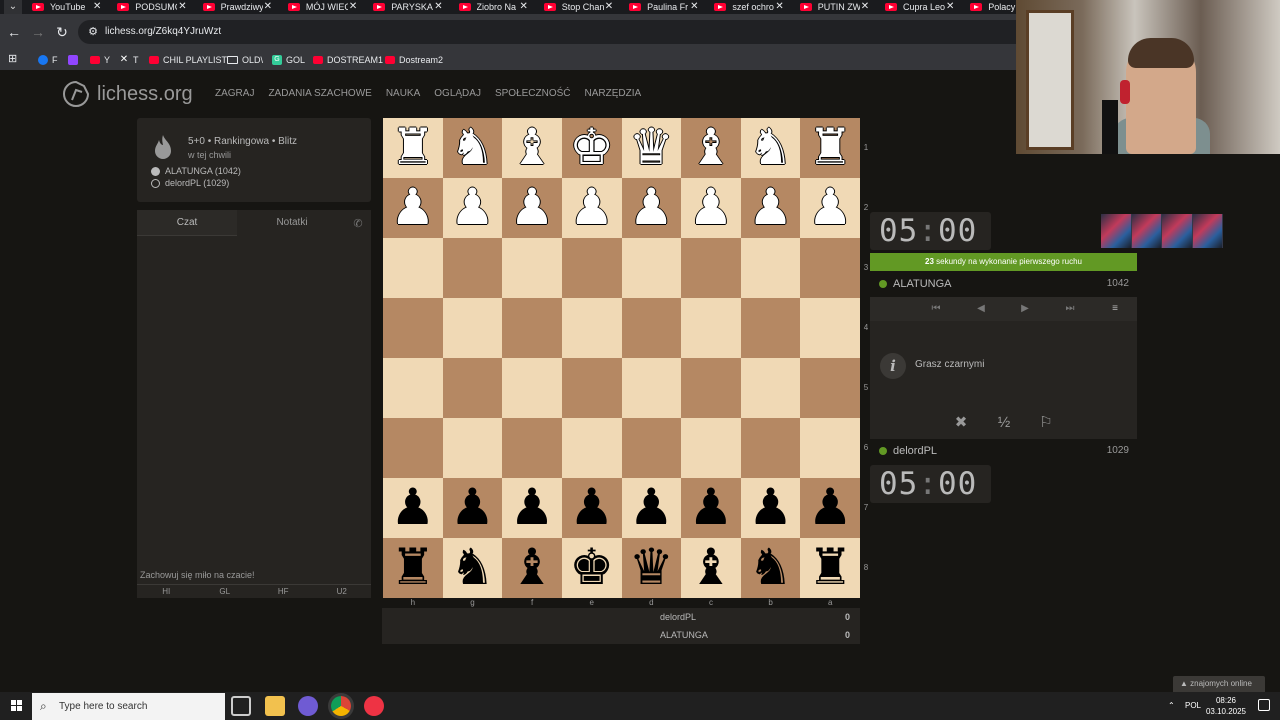  What do you see at coordinates (76, 94) in the screenshot?
I see `lichess-logo-icon` at bounding box center [76, 94].